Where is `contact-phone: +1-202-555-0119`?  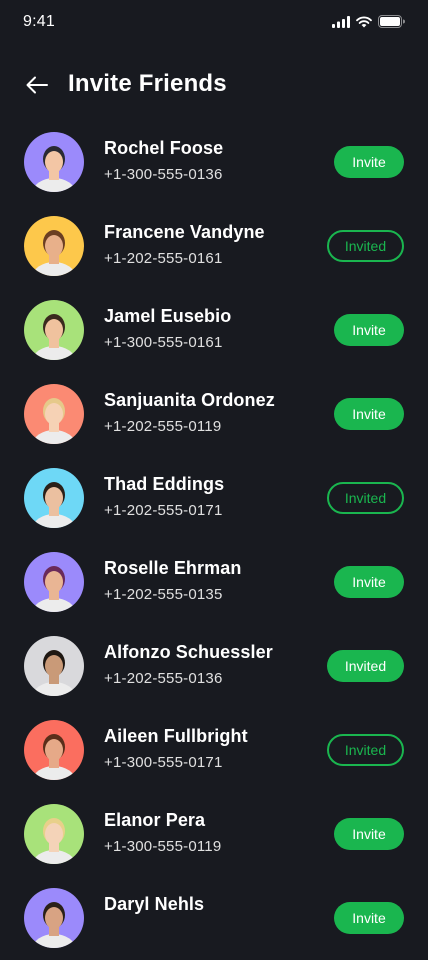
contact-phone: +1-202-555-0119 is located at coordinates (163, 426).